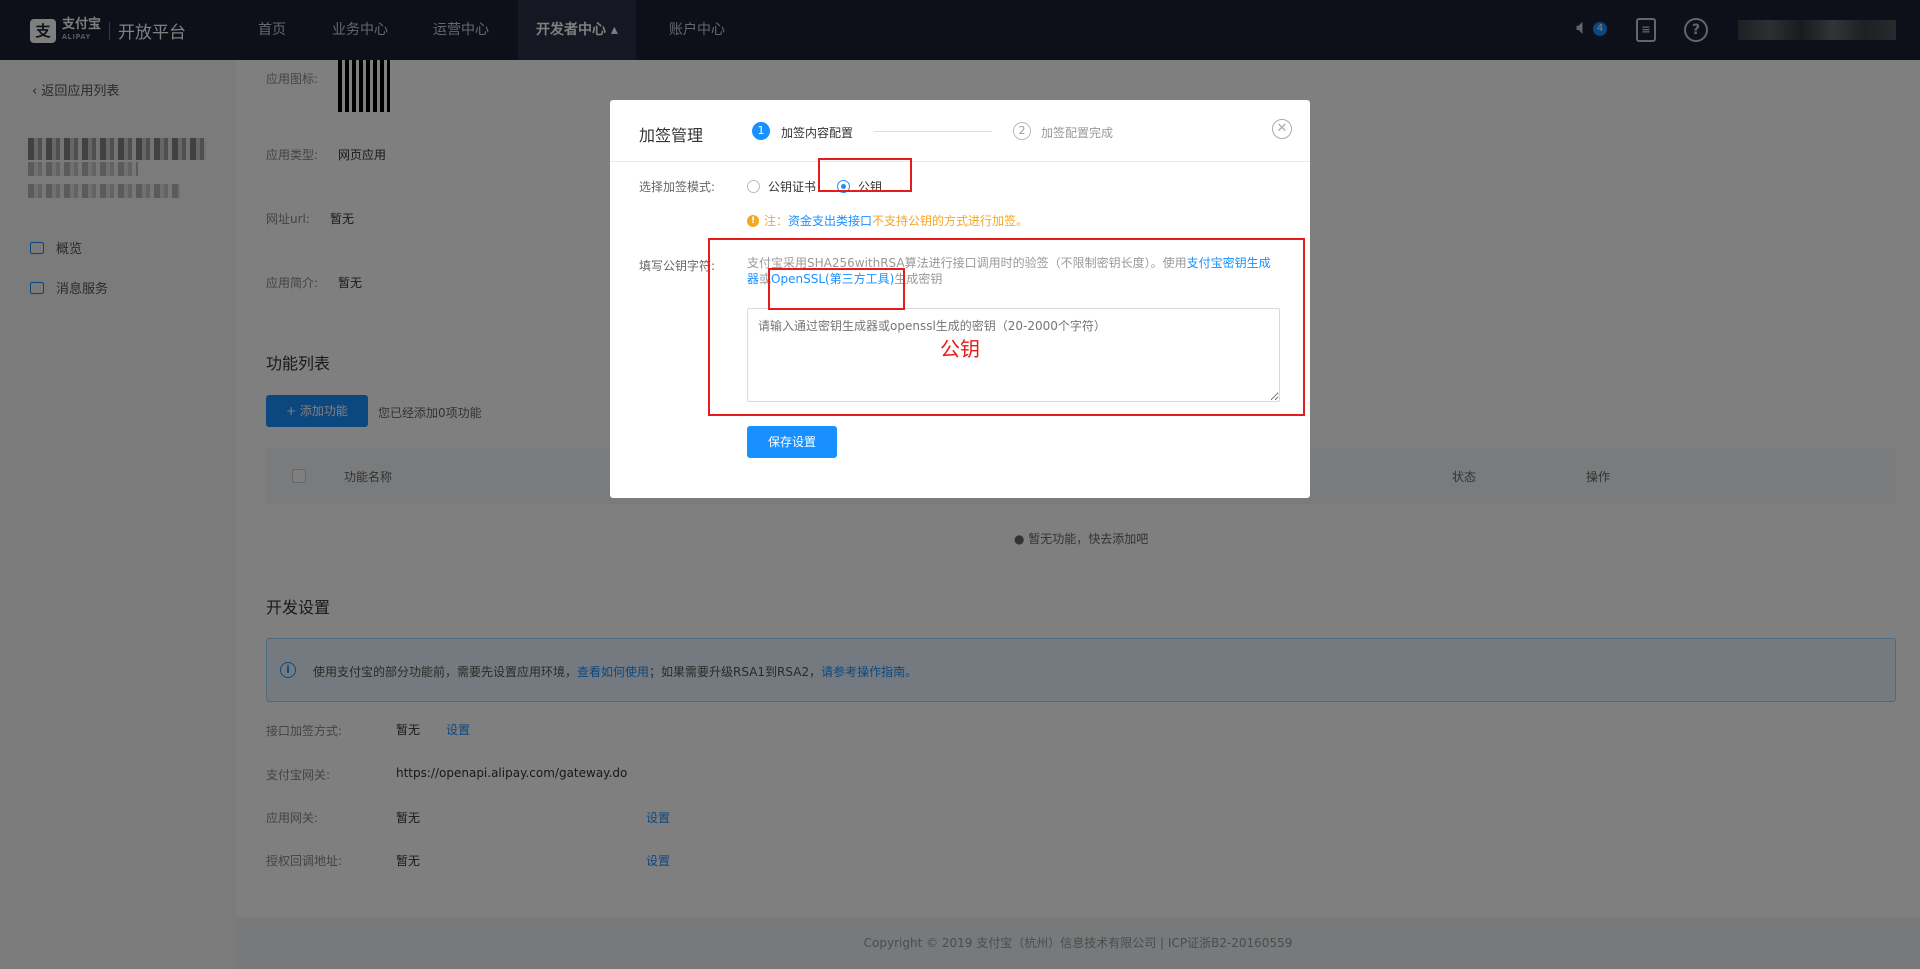 The image size is (1920, 969). What do you see at coordinates (792, 186) in the screenshot?
I see `radio-public-key-cert-label: 公钥证书` at bounding box center [792, 186].